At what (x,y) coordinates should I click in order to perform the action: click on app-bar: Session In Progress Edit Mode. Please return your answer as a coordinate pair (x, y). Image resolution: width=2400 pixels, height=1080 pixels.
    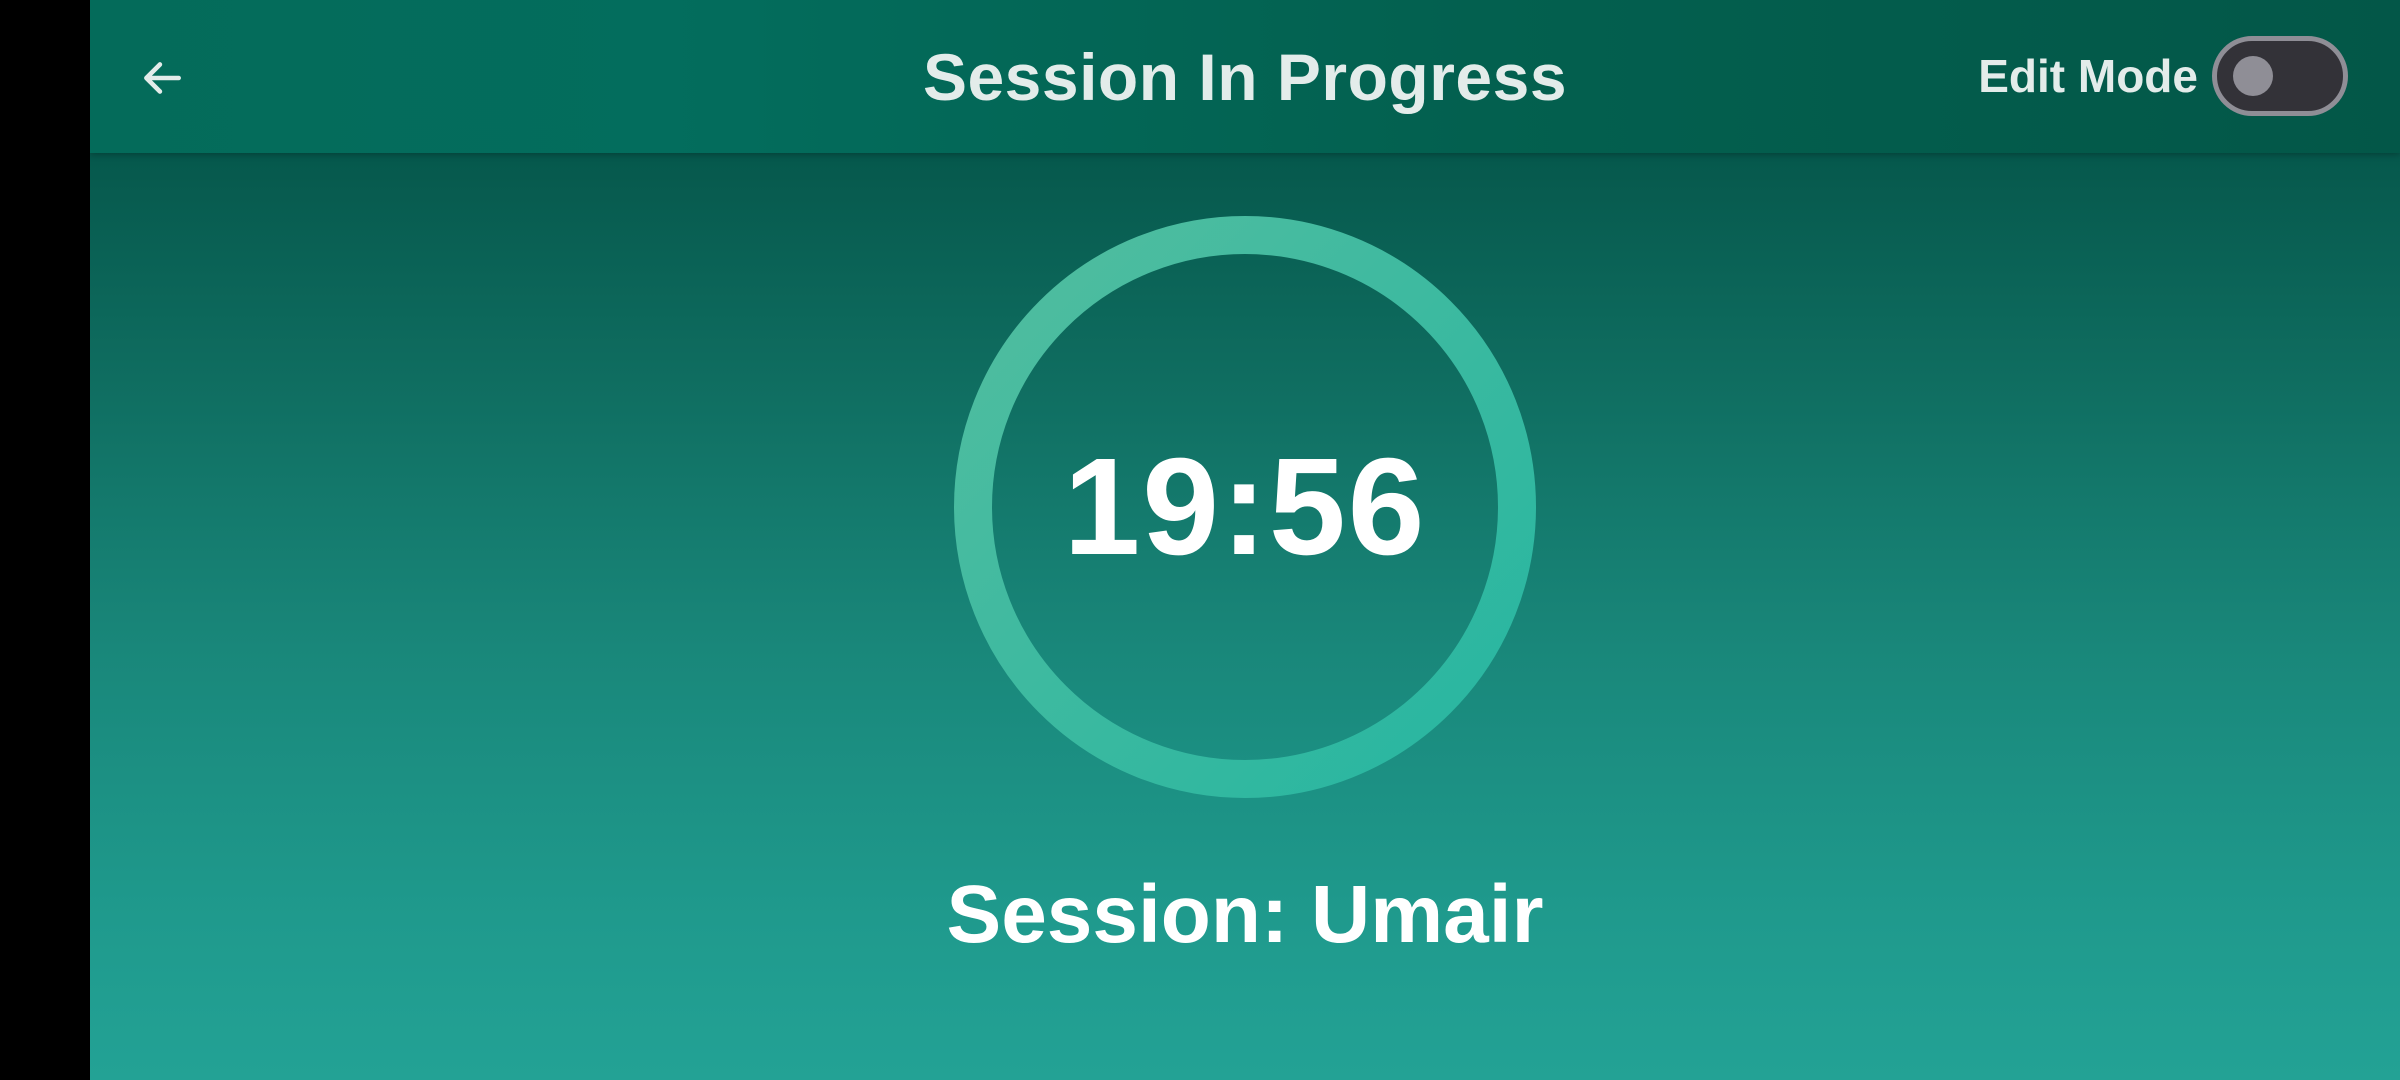
    Looking at the image, I should click on (1245, 76).